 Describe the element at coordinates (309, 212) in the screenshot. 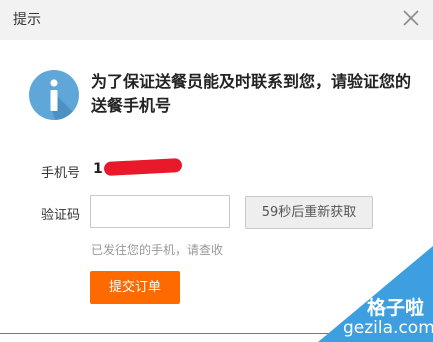

I see `resend-code-button: 59秒后重新获取` at that location.